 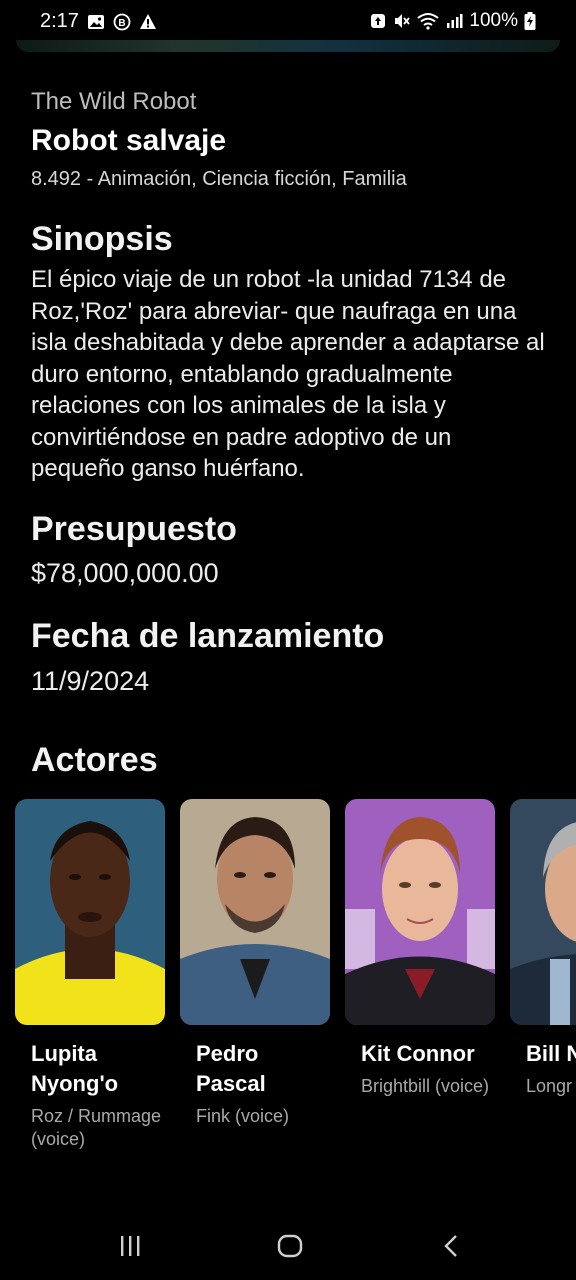 What do you see at coordinates (134, 529) in the screenshot?
I see `budget-heading: Presupuesto` at bounding box center [134, 529].